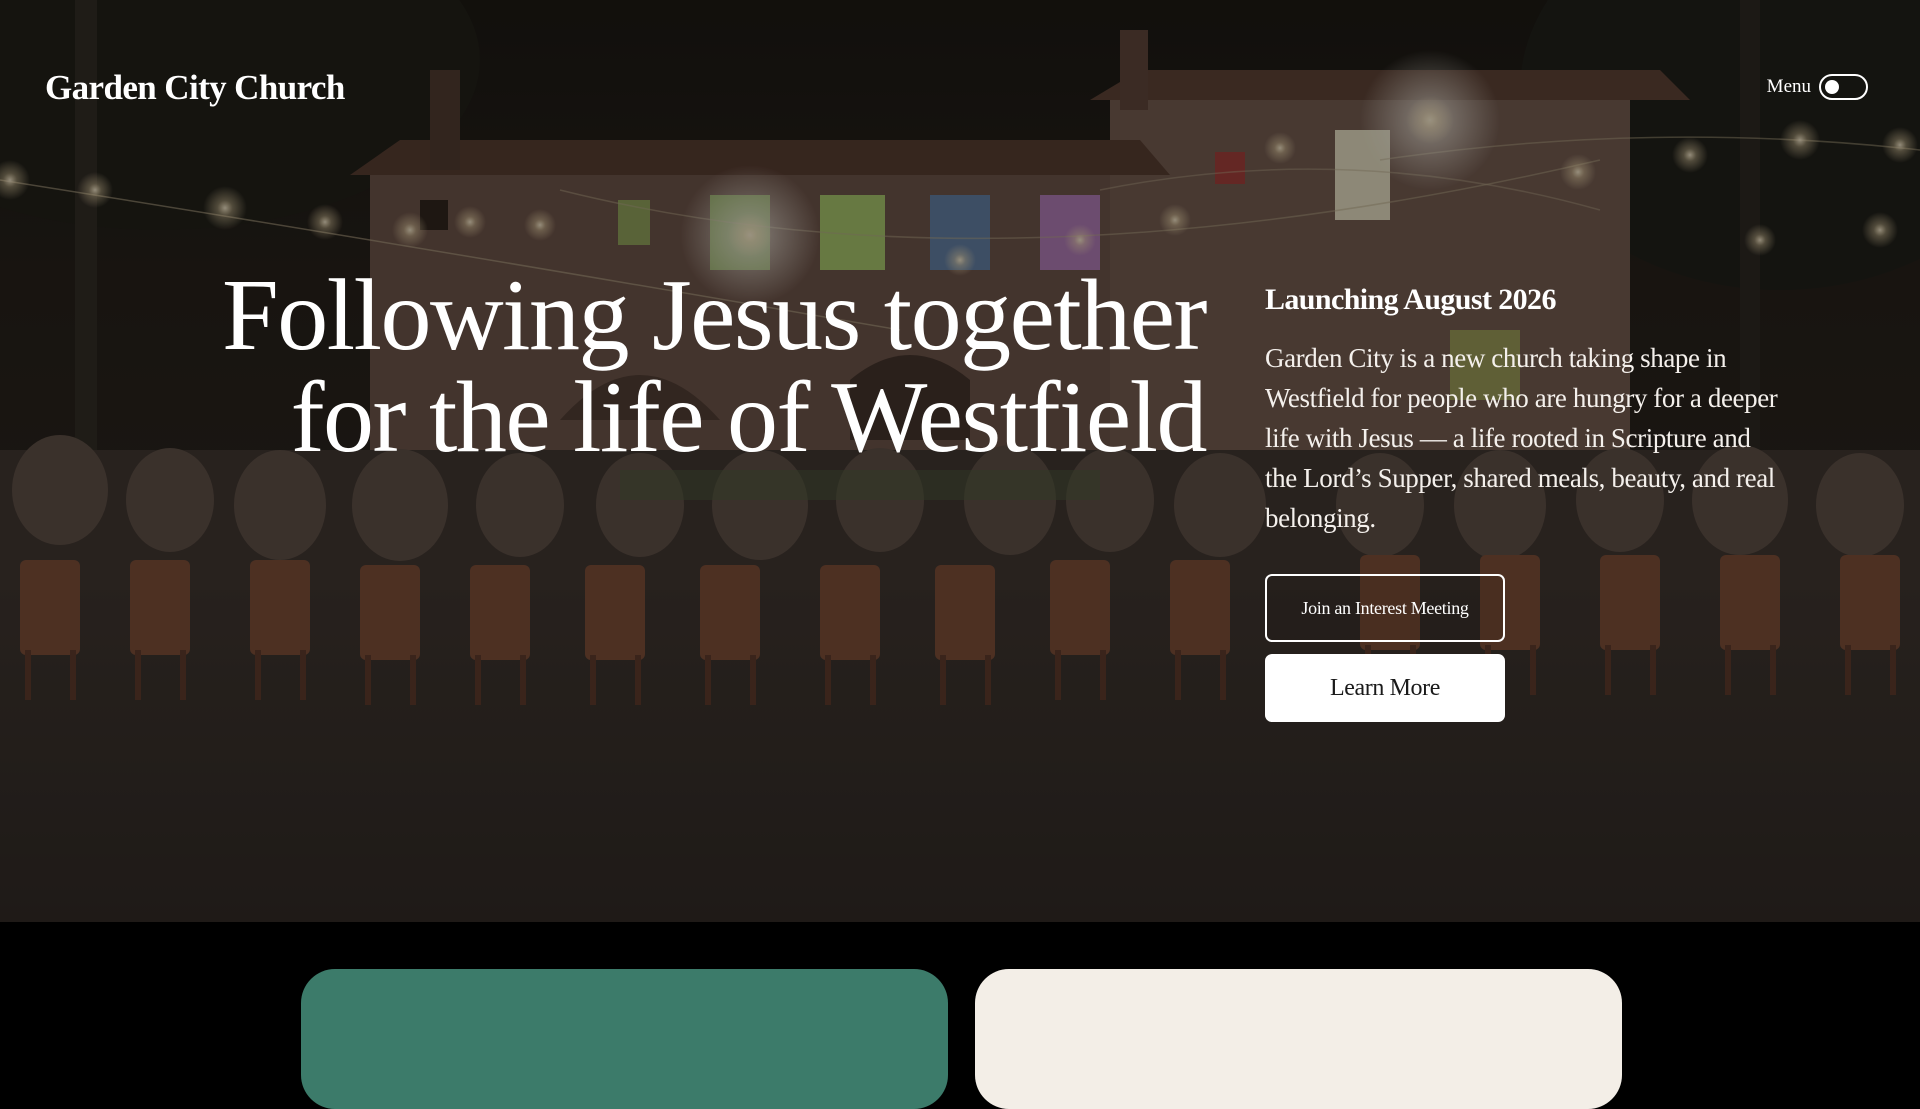 The image size is (1920, 1109). I want to click on toggle-knob, so click(1832, 87).